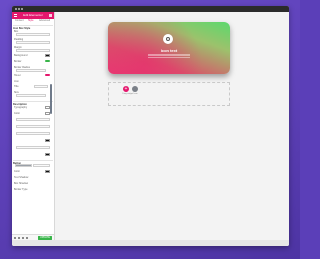  What do you see at coordinates (50, 15) in the screenshot?
I see `grid-icon` at bounding box center [50, 15].